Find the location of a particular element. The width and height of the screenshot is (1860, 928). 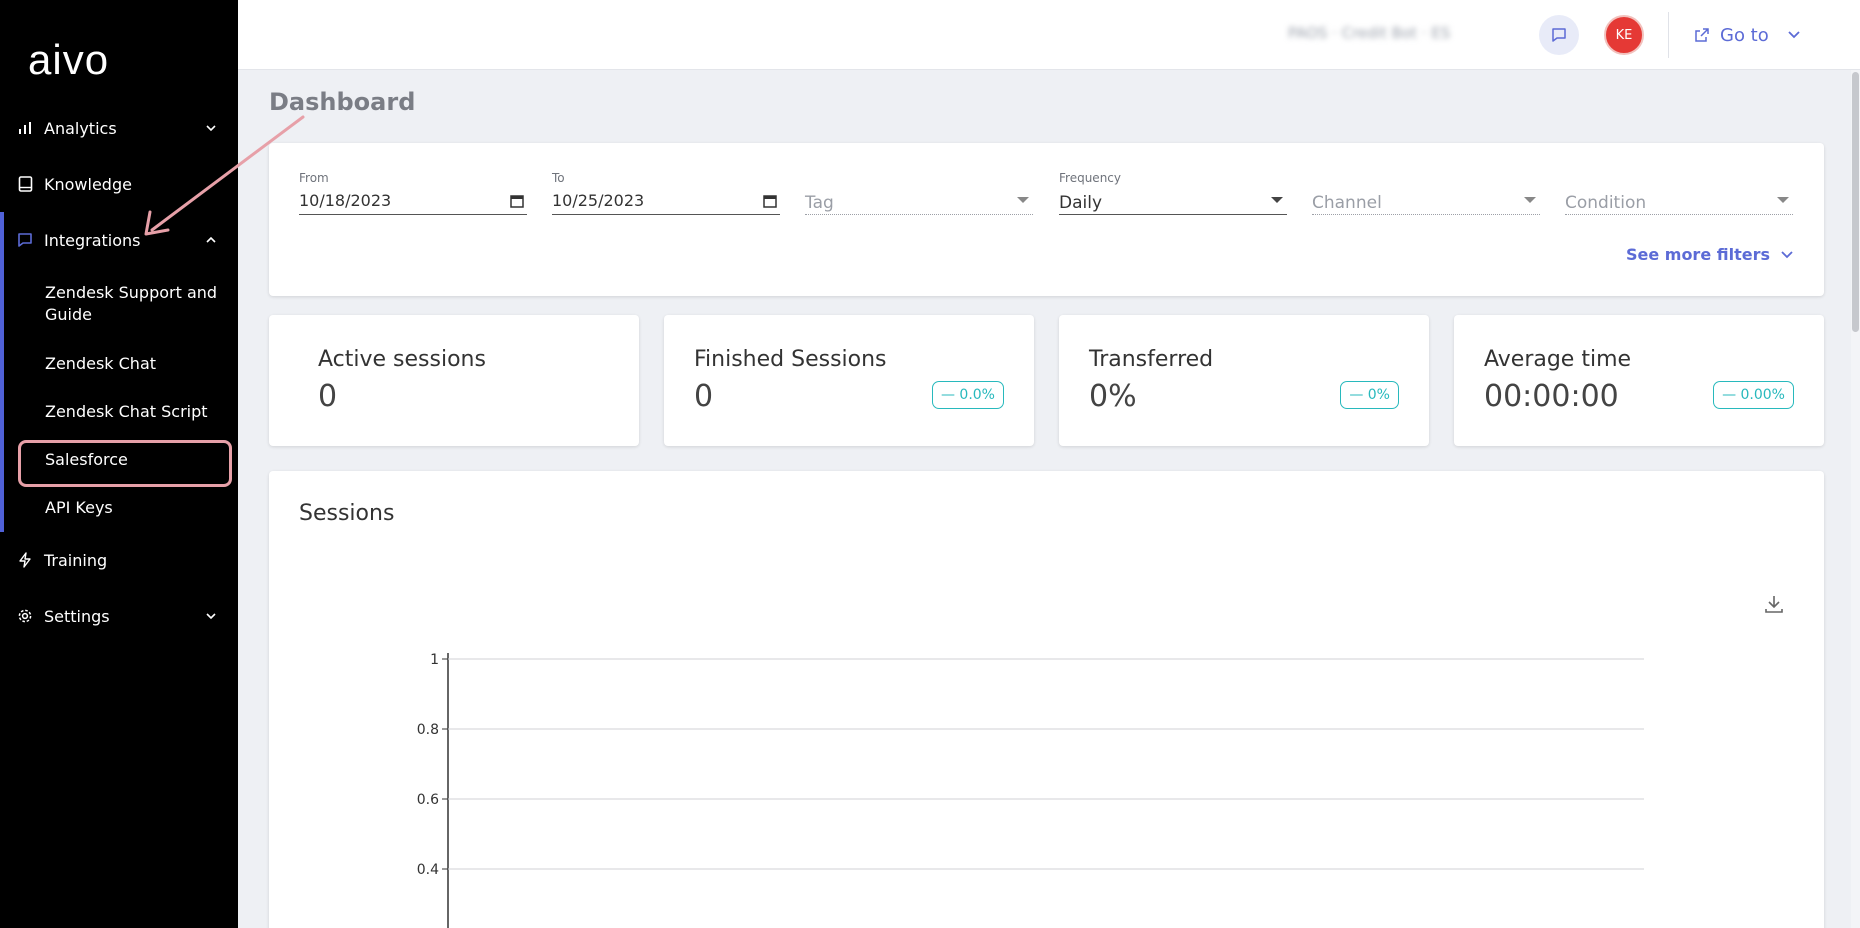

stat-value: 0% is located at coordinates (1113, 396).